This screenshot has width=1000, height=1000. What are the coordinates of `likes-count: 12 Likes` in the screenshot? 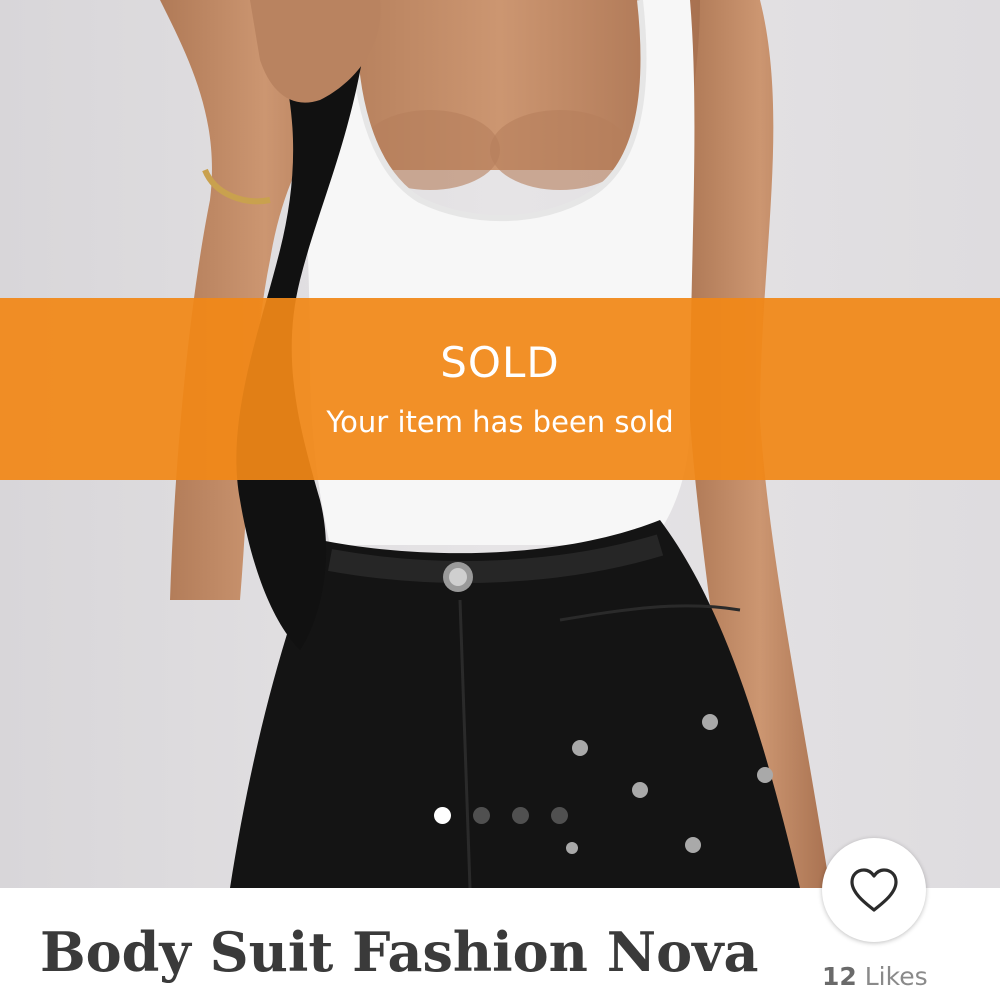 It's located at (875, 976).